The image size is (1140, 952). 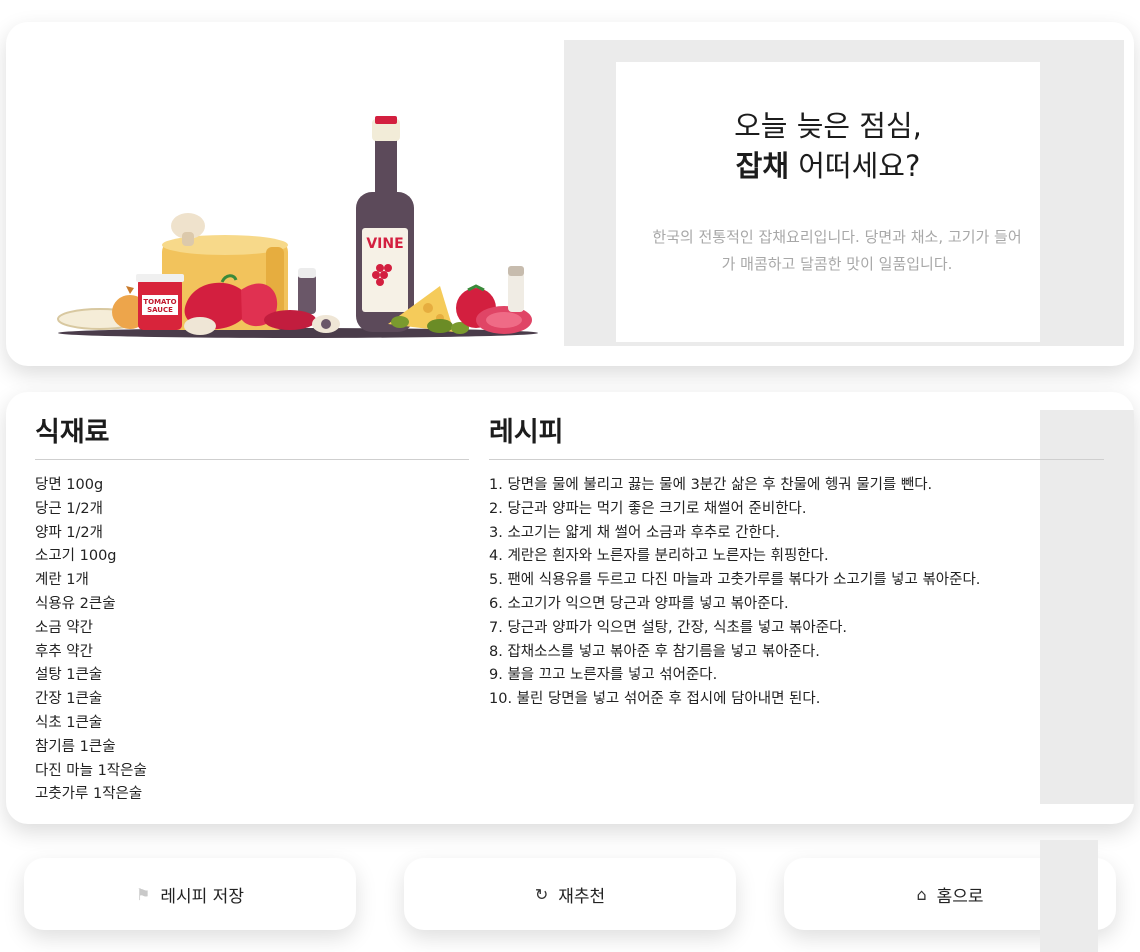 I want to click on recipe-title: 레시피, so click(x=526, y=432).